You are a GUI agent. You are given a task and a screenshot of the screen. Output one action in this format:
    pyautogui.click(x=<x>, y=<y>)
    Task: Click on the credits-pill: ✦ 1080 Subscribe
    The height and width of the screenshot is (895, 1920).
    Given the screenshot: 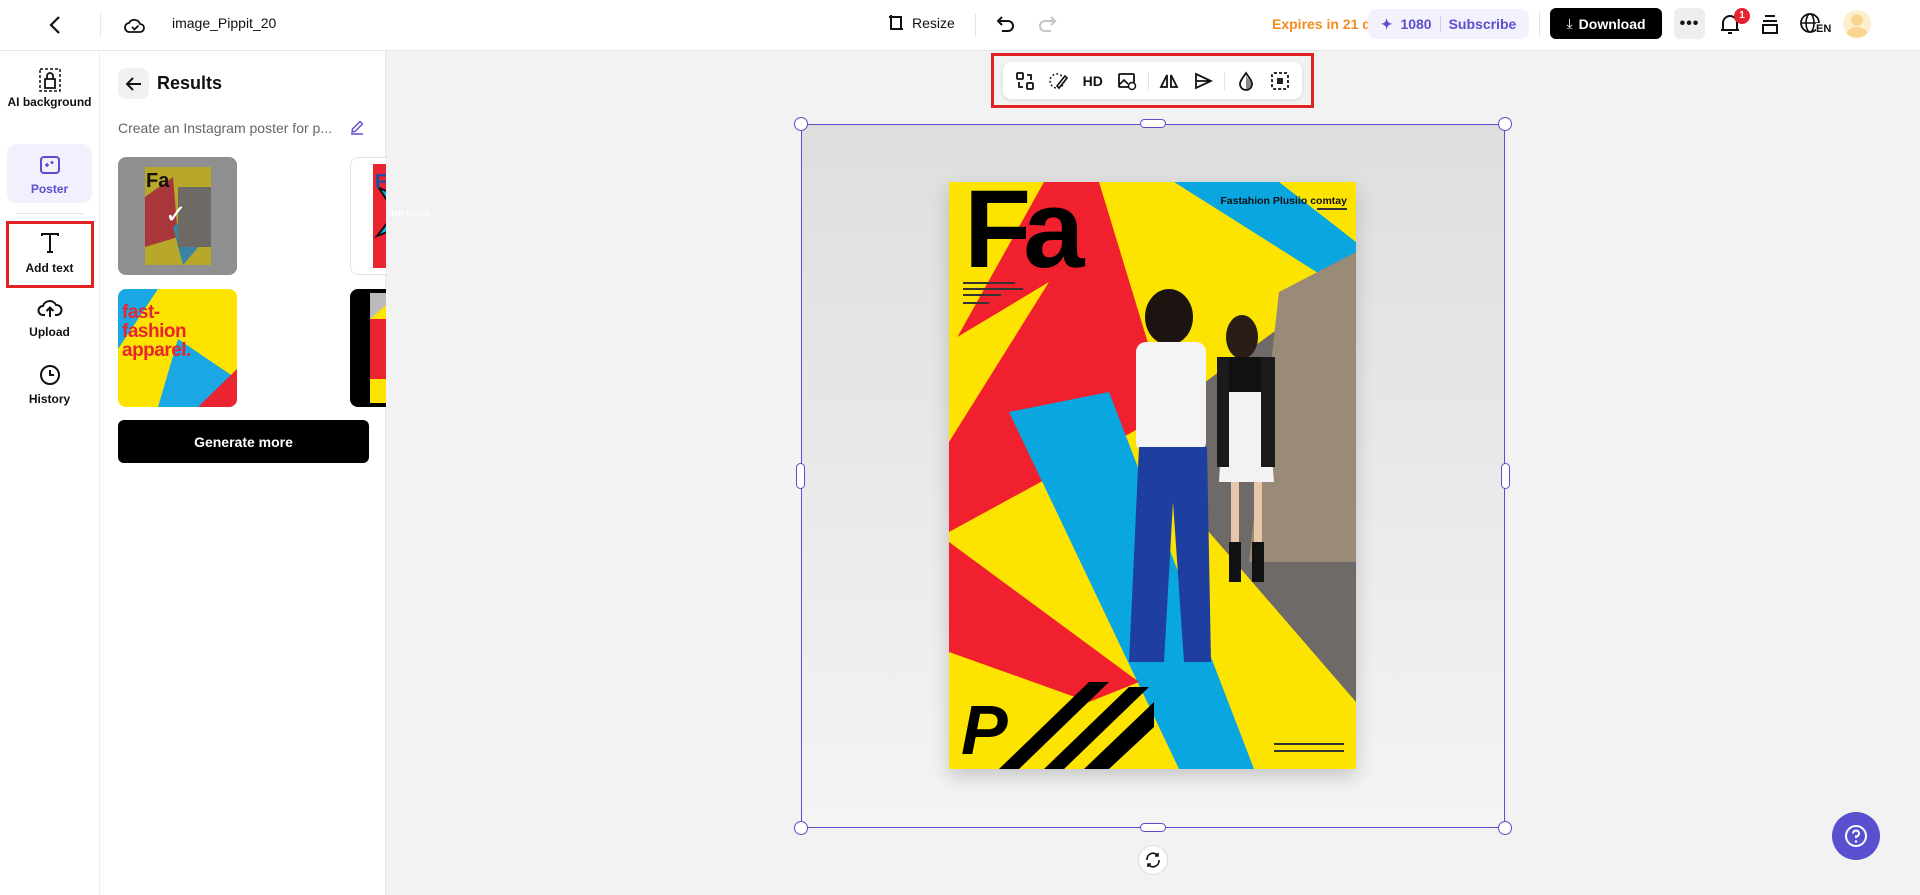 What is the action you would take?
    pyautogui.click(x=1448, y=24)
    